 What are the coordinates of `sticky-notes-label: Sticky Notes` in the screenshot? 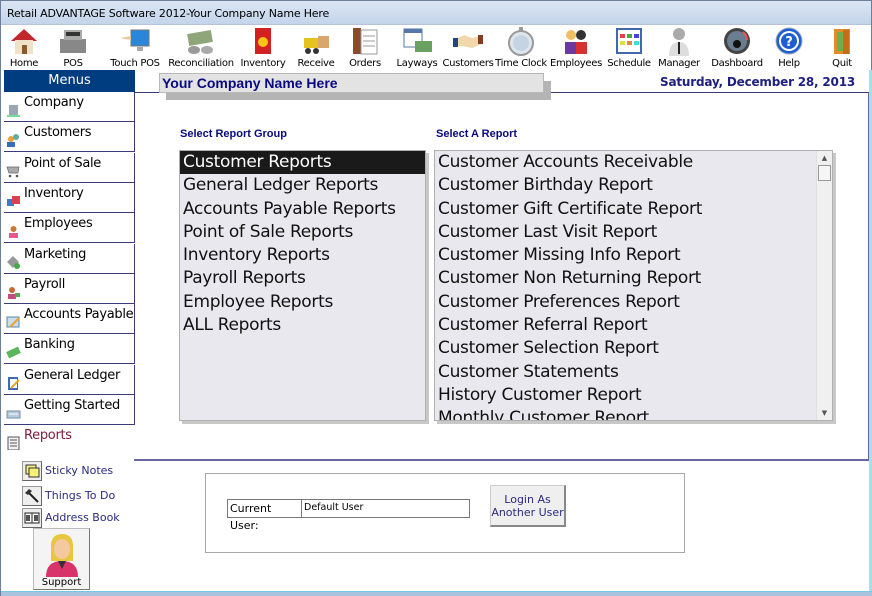 It's located at (79, 470).